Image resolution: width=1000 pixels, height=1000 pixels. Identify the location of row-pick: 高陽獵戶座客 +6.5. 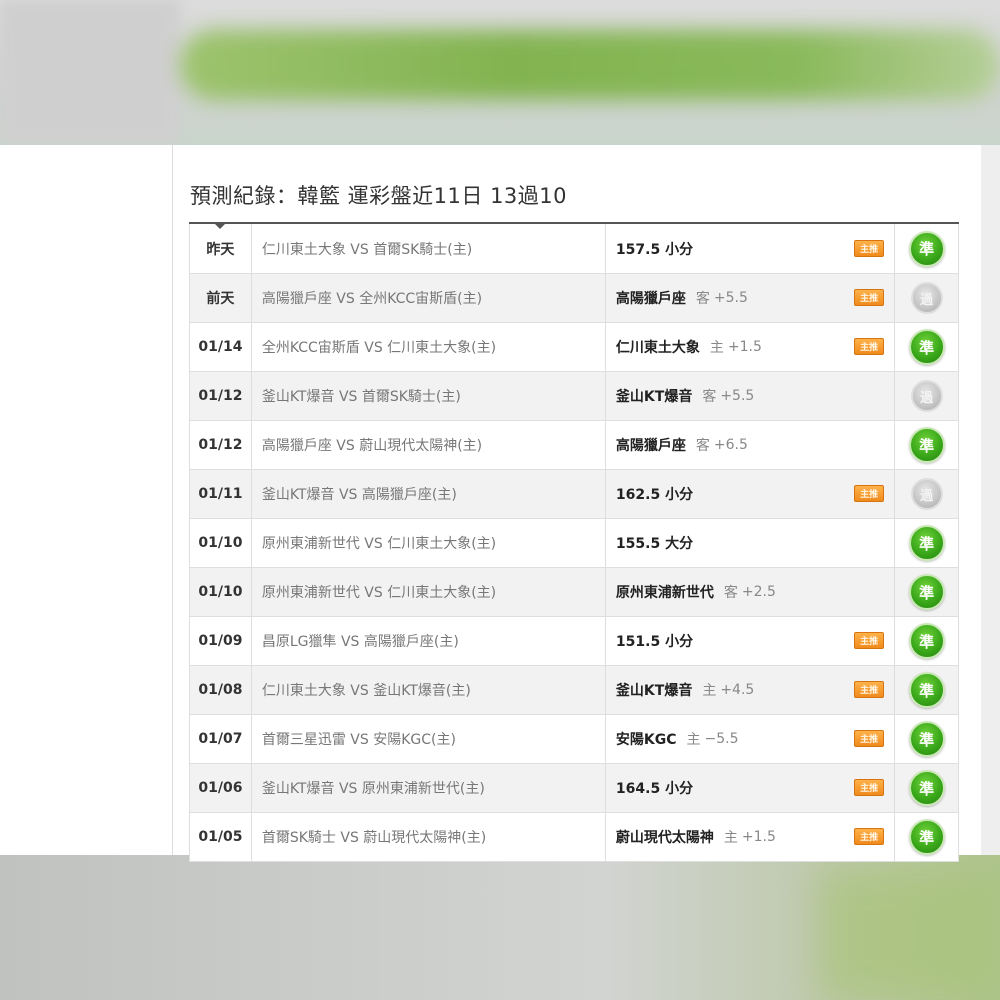
(751, 445).